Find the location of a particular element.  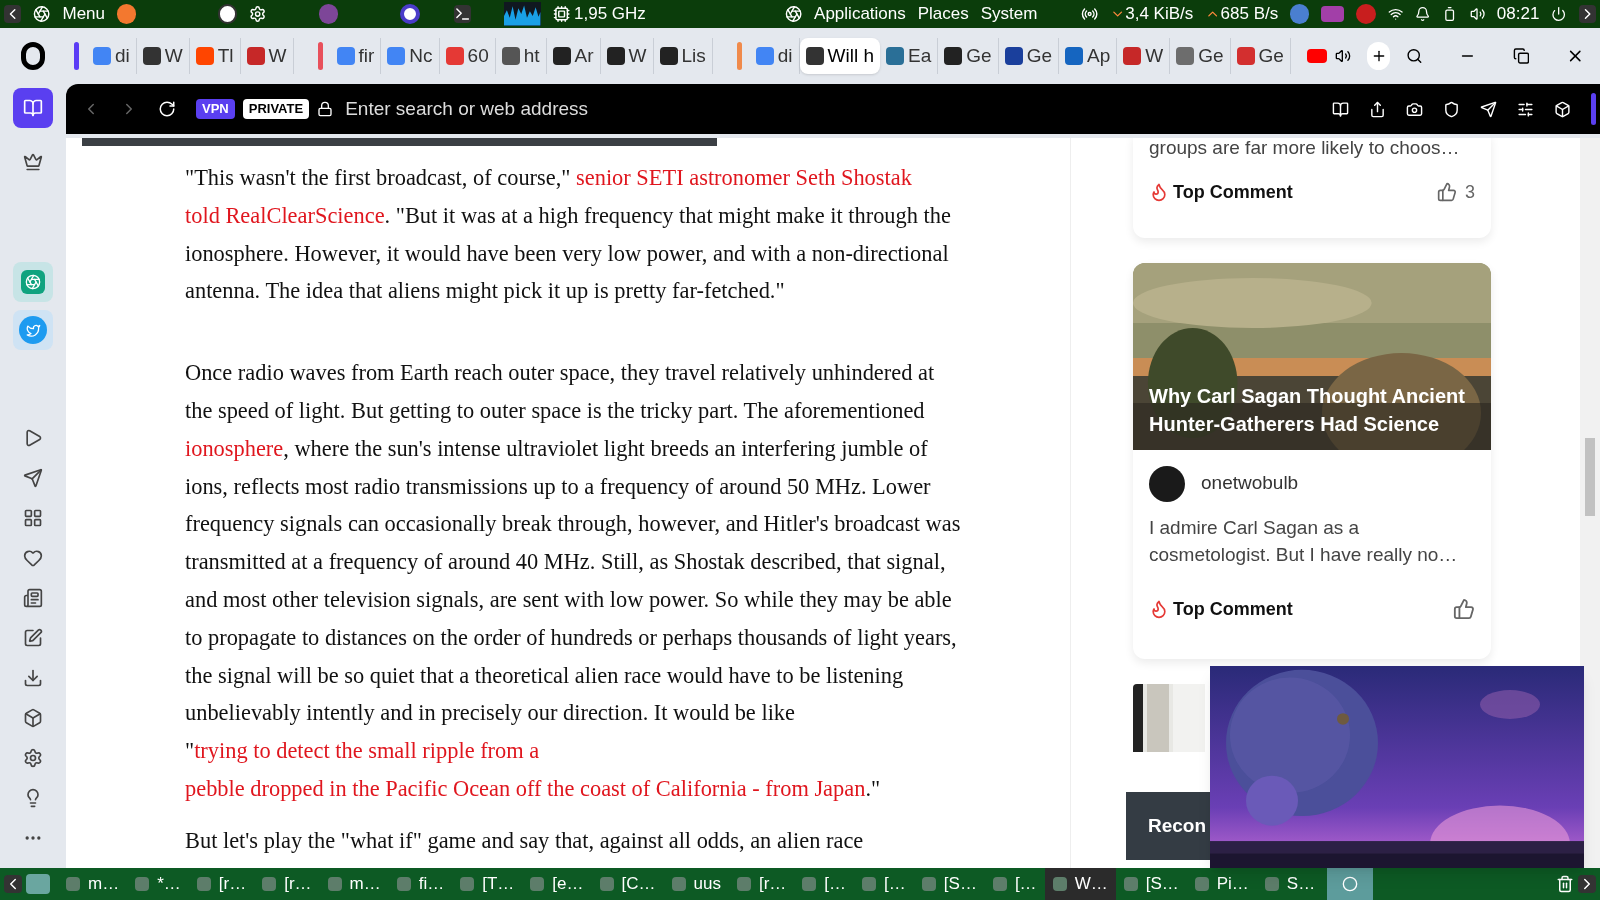

send-icon is located at coordinates (33, 478).